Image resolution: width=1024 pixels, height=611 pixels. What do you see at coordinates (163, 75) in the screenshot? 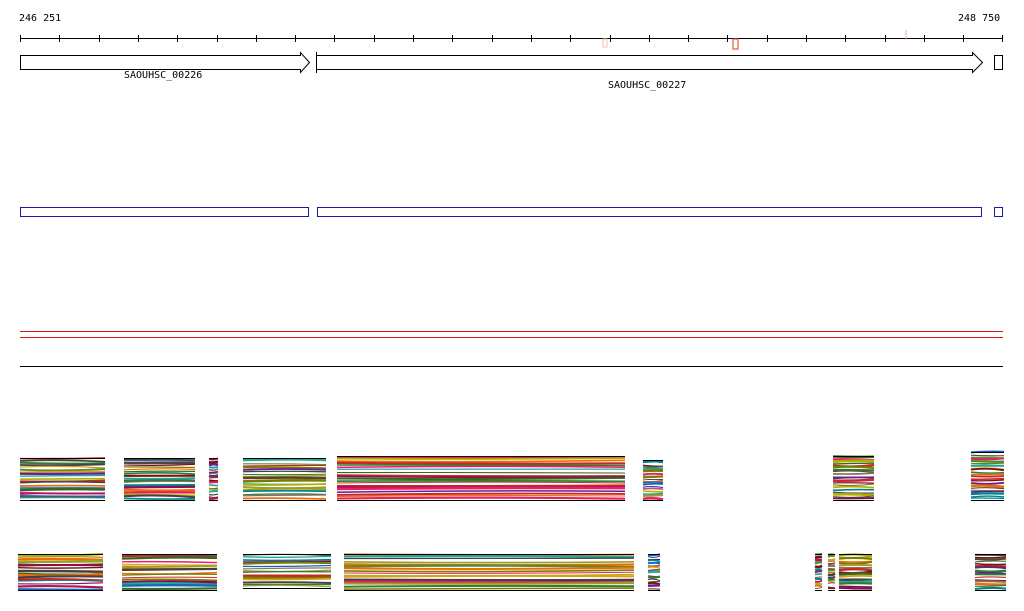
I see `gene-label-SAOUHSC_00226: SAOUHSC_00226` at bounding box center [163, 75].